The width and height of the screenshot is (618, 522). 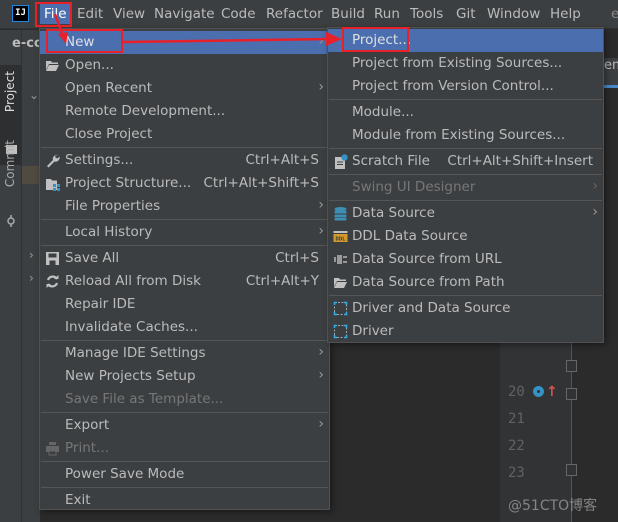 I want to click on file-menu-save-all: Save All Ctrl+S, so click(x=184, y=258).